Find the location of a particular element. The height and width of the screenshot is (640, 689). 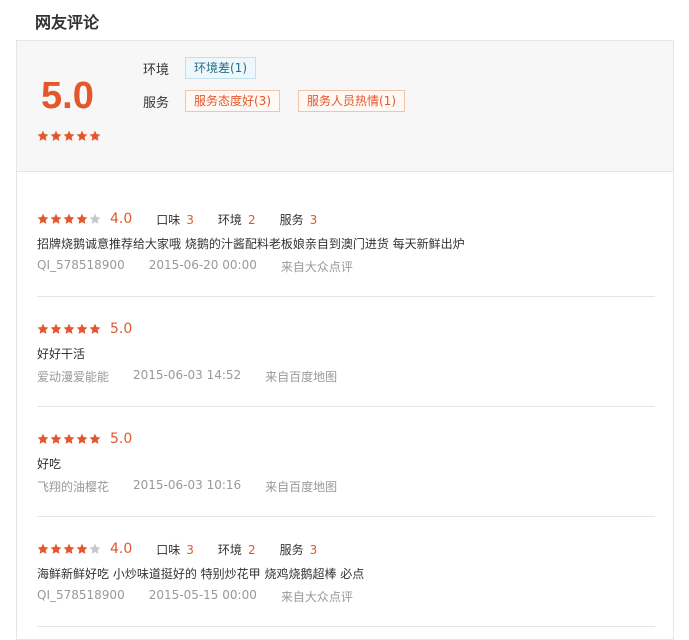

overall-score: 5.0 is located at coordinates (67, 96).